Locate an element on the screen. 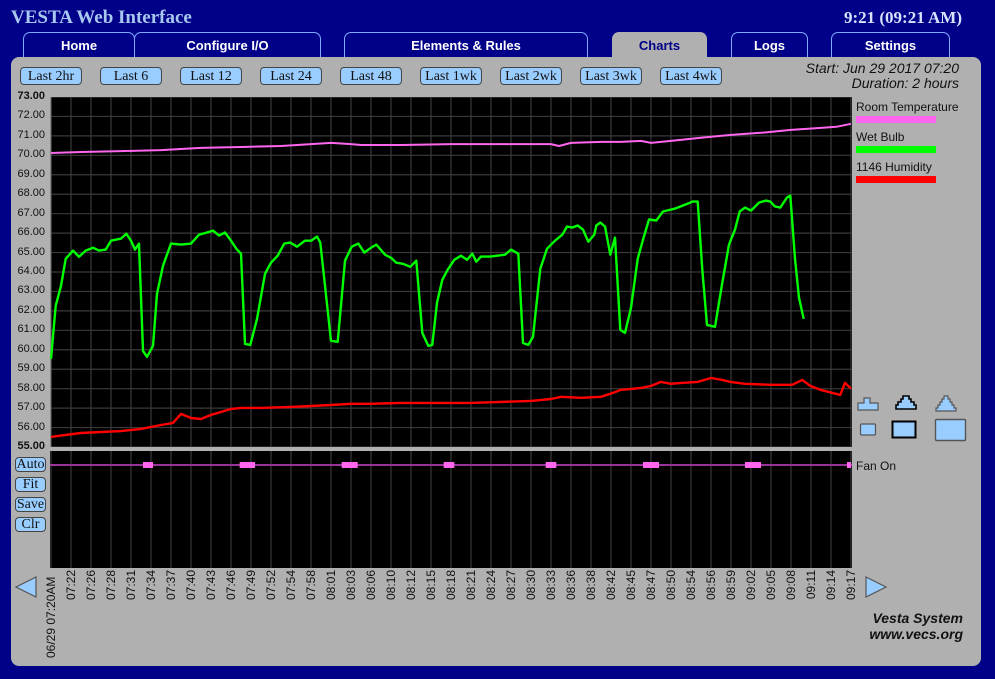  x-tick-label-wrap: 08:56 is located at coordinates (711, 615).